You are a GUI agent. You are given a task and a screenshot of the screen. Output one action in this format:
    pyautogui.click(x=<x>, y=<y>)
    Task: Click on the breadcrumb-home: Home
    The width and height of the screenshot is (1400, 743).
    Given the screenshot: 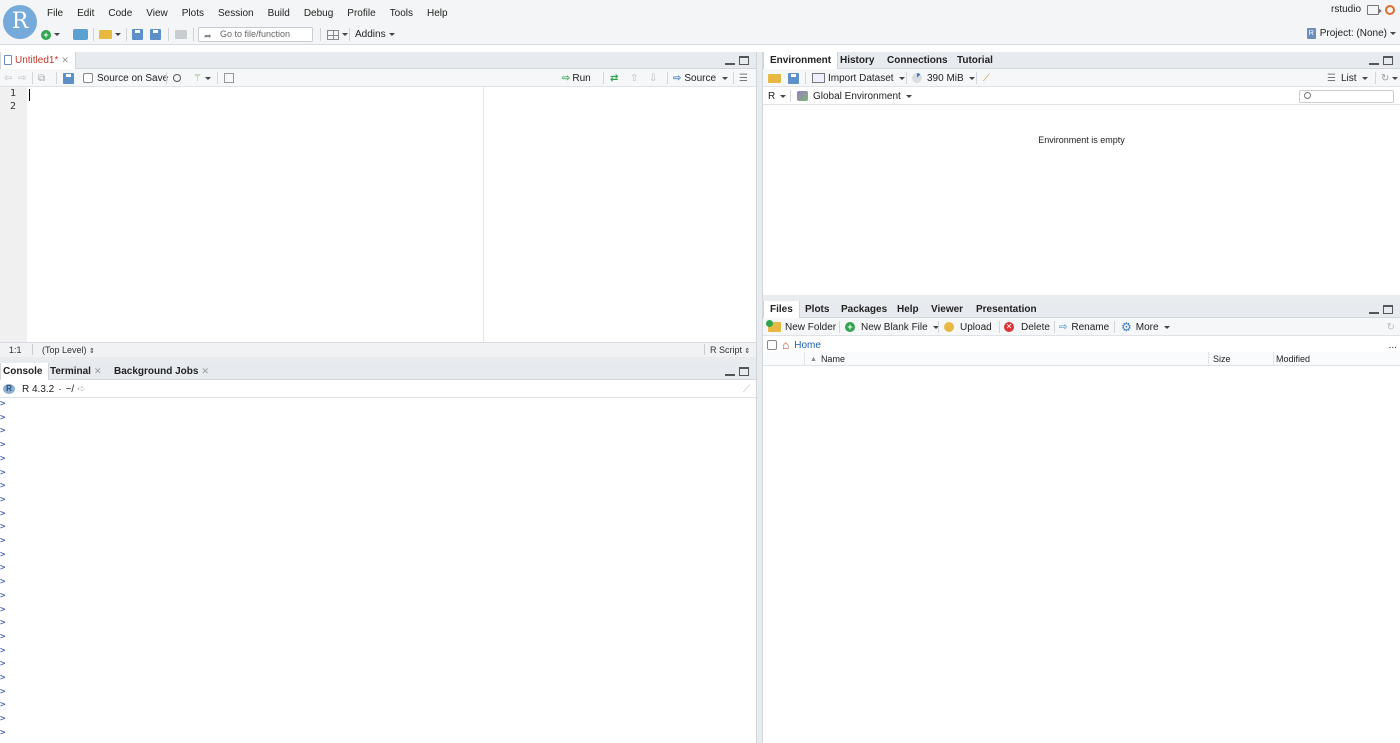 What is the action you would take?
    pyautogui.click(x=807, y=345)
    